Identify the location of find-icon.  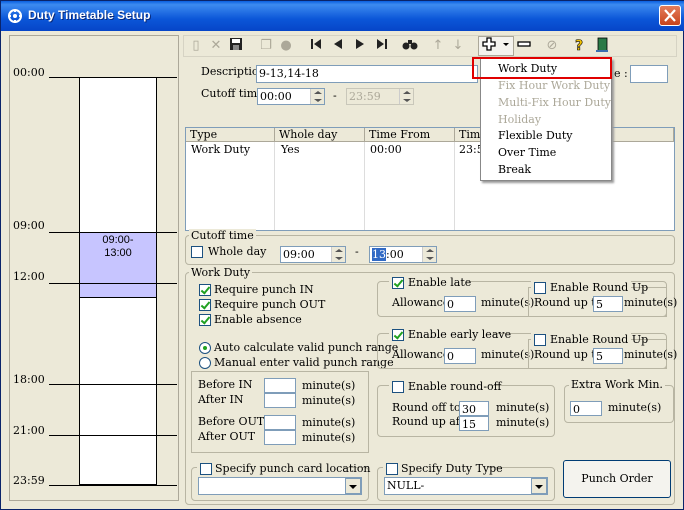
(410, 46).